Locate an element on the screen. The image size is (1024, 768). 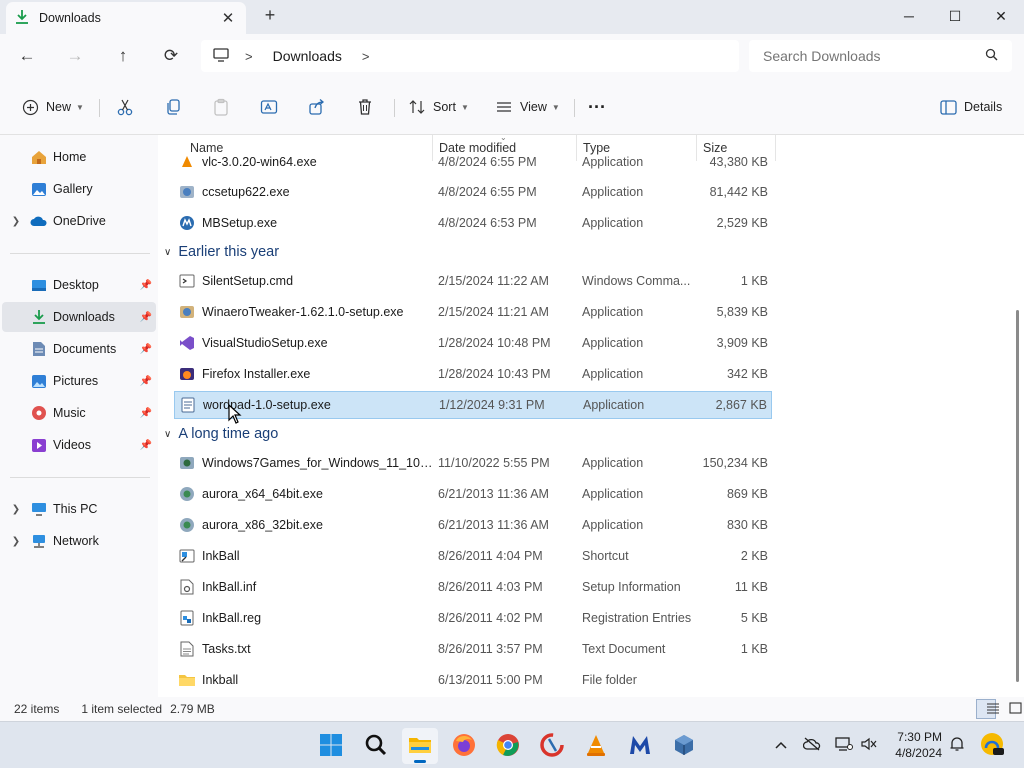
view-button: View ▼ is located at coordinates (527, 107).